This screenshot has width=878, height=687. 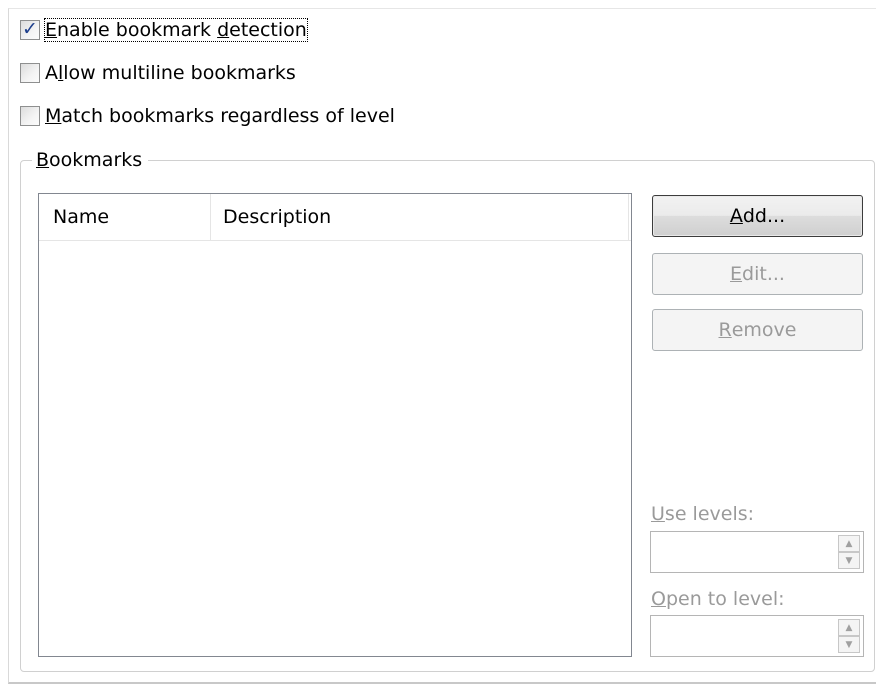 What do you see at coordinates (277, 217) in the screenshot?
I see `column-header-description-label: Description` at bounding box center [277, 217].